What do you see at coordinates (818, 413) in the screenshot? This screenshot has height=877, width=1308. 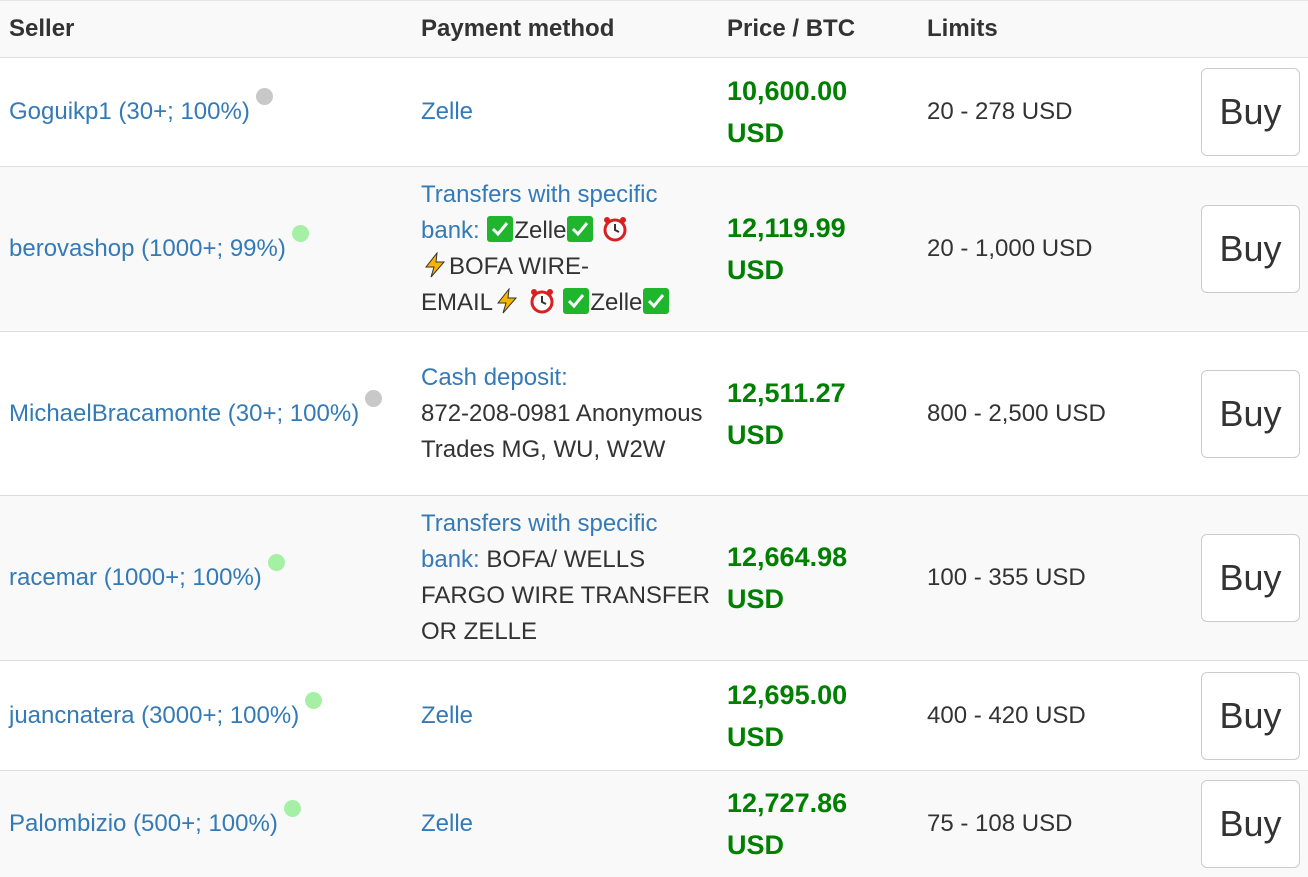 I see `price-cell: 12,511.27 USD` at bounding box center [818, 413].